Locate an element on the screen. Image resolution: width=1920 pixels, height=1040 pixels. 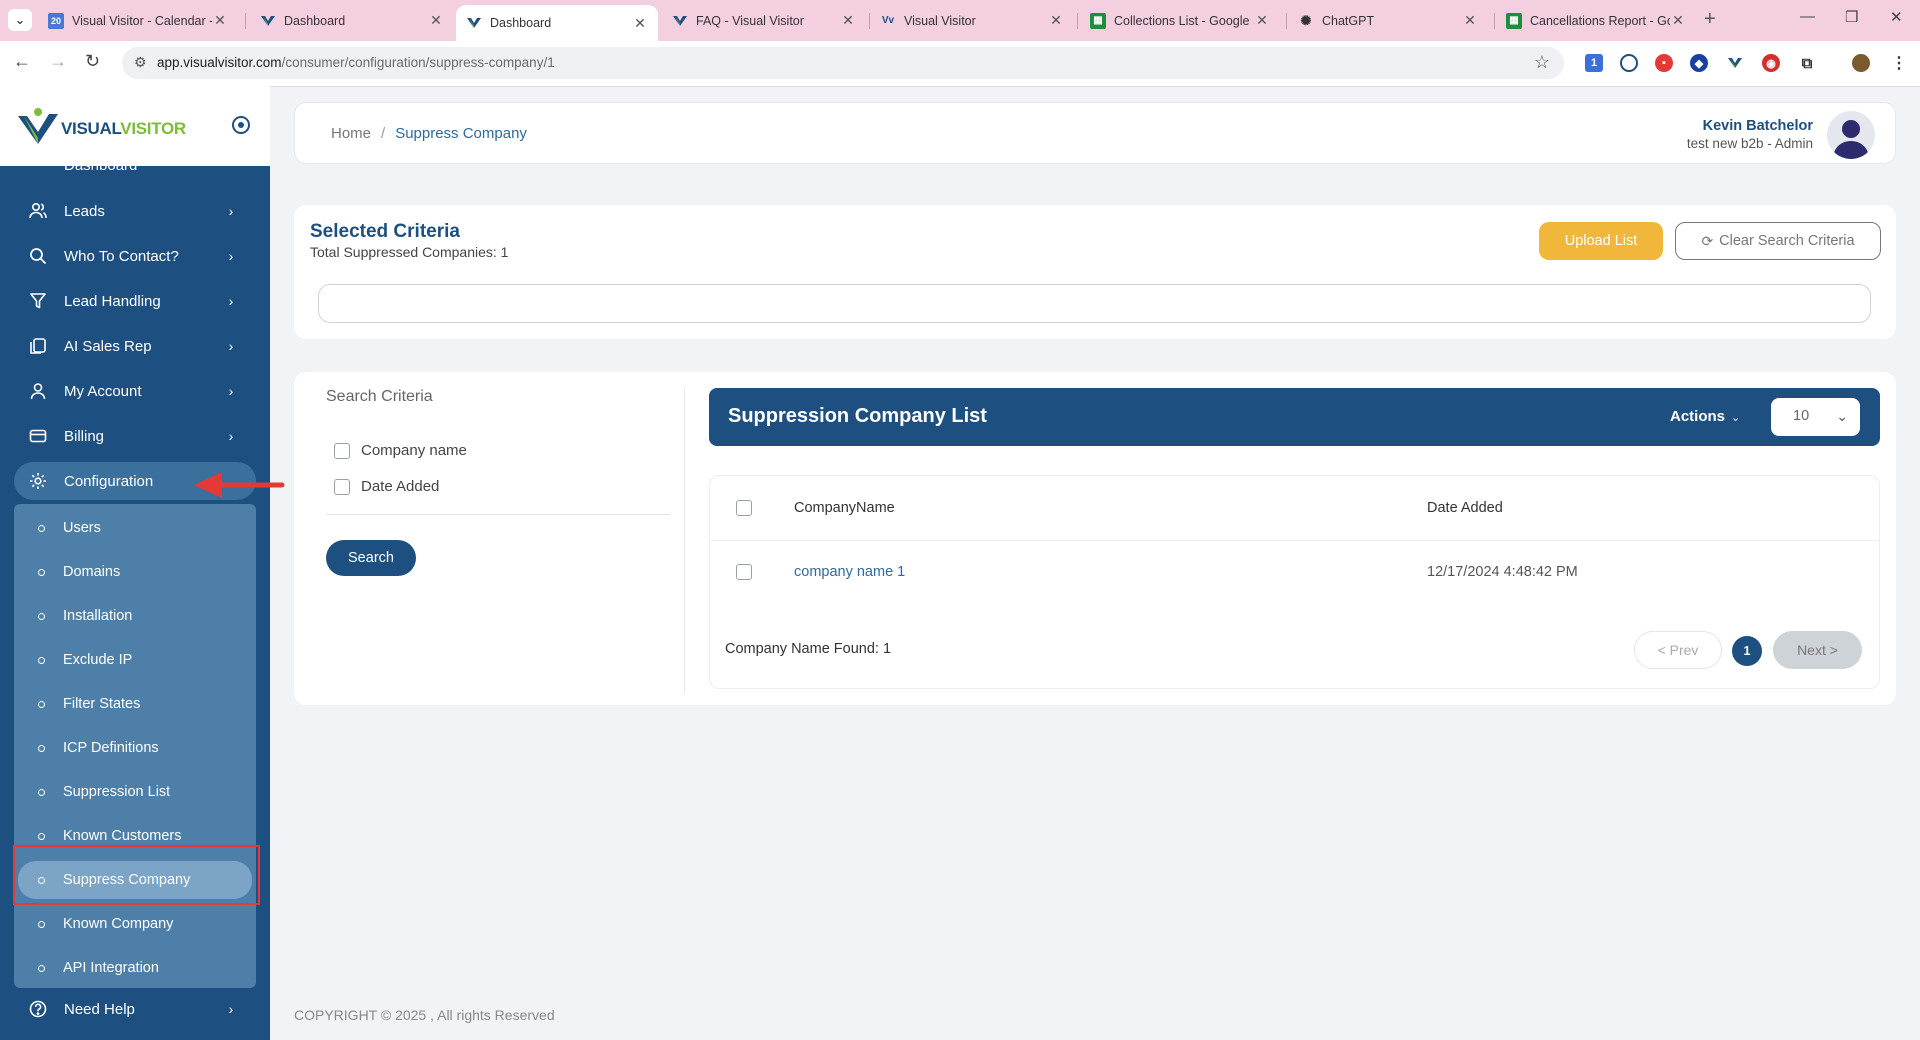
clear-search-criteria-button: ⟳ Clear Search Criteria is located at coordinates (1778, 241).